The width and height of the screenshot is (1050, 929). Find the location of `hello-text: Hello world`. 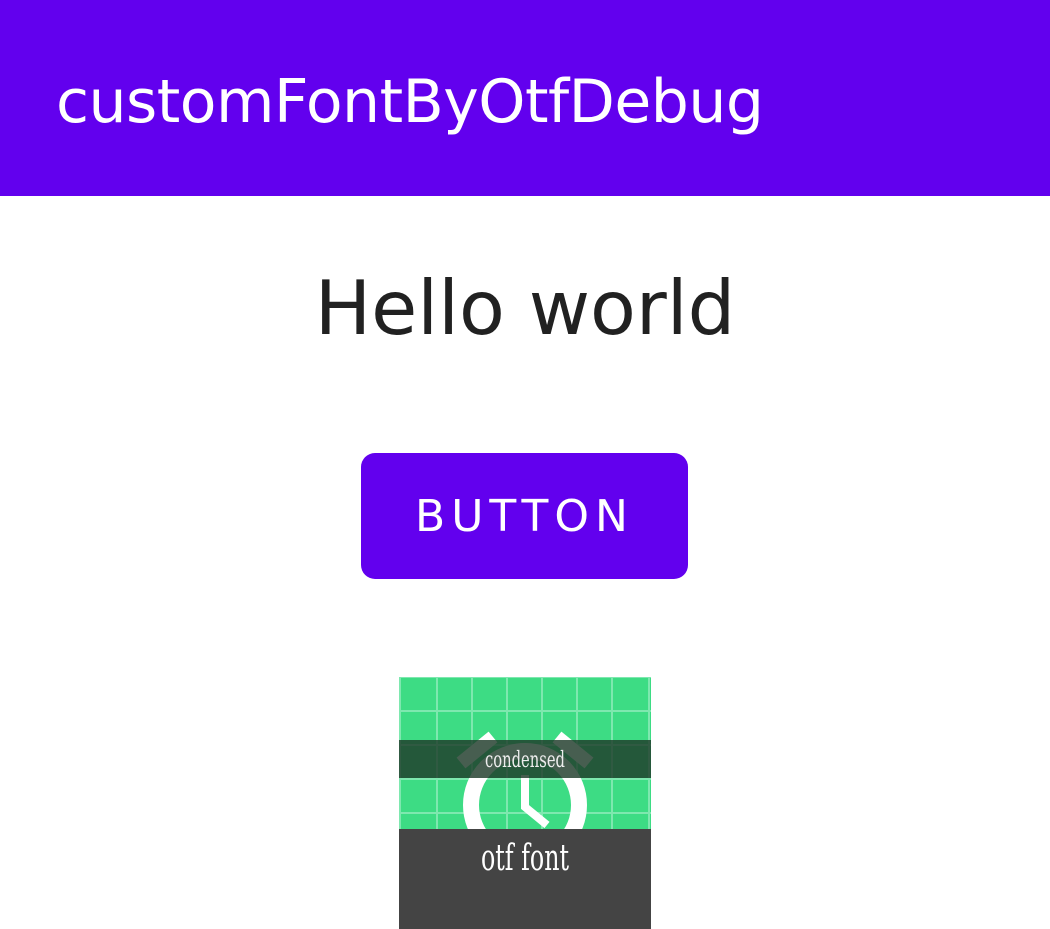

hello-text: Hello world is located at coordinates (525, 308).